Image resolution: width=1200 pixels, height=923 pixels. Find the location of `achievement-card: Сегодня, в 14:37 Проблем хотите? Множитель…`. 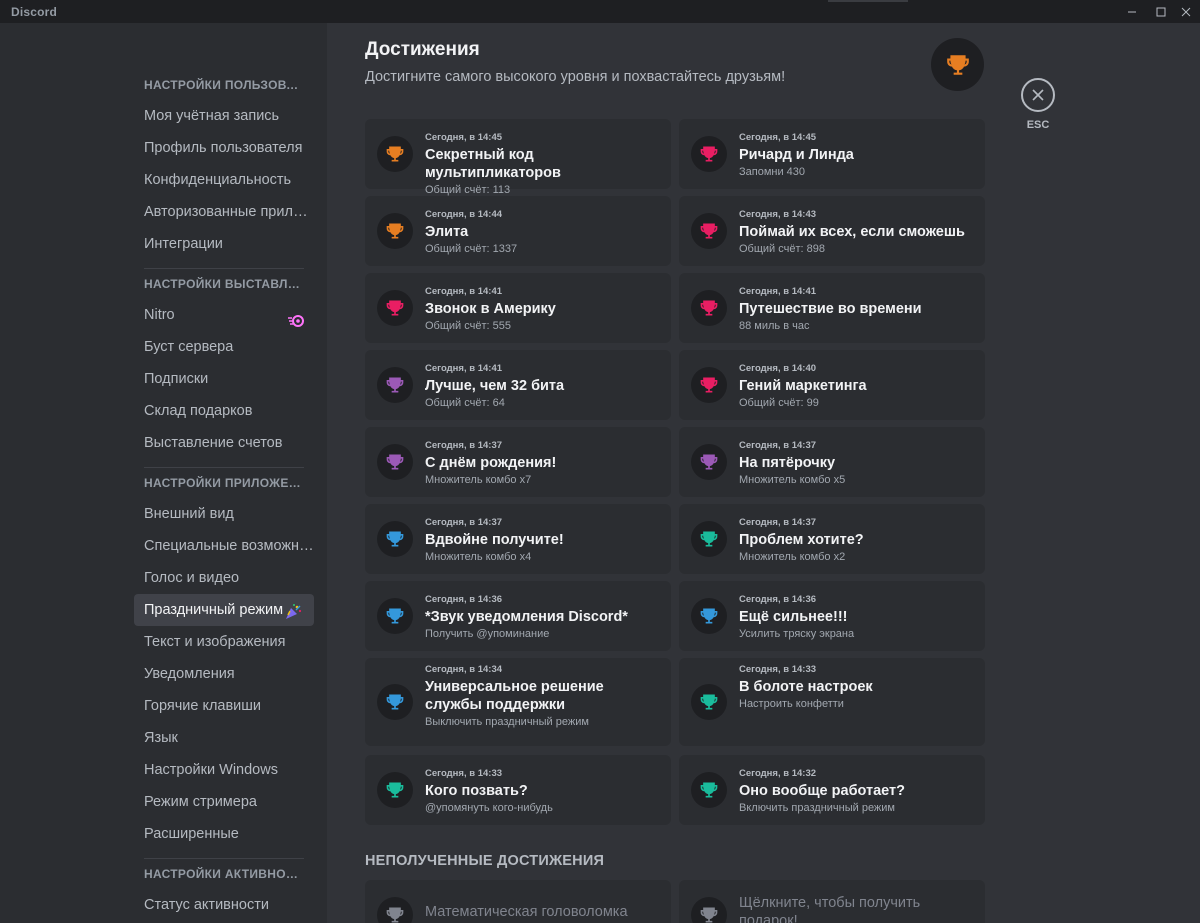

achievement-card: Сегодня, в 14:37 Проблем хотите? Множитель… is located at coordinates (832, 539).